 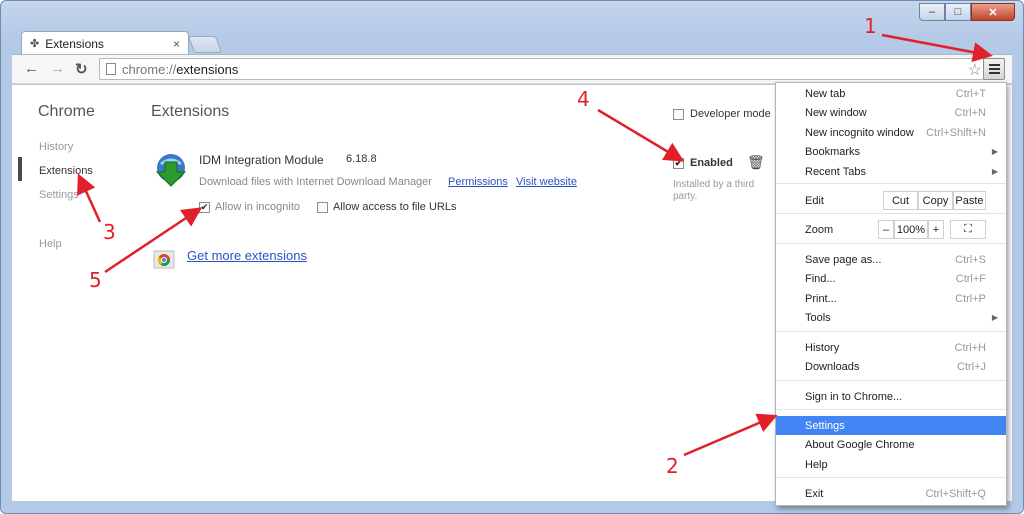 I want to click on trash-icon: 🗑, so click(x=756, y=162).